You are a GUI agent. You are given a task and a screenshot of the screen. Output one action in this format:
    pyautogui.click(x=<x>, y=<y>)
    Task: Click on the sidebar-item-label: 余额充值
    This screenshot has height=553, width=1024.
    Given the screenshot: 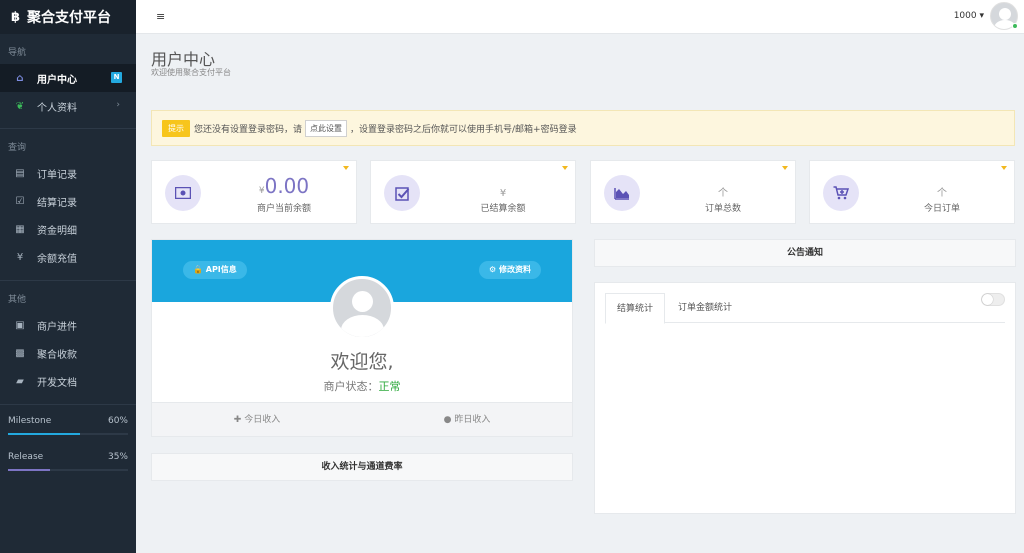 What is the action you would take?
    pyautogui.click(x=57, y=259)
    